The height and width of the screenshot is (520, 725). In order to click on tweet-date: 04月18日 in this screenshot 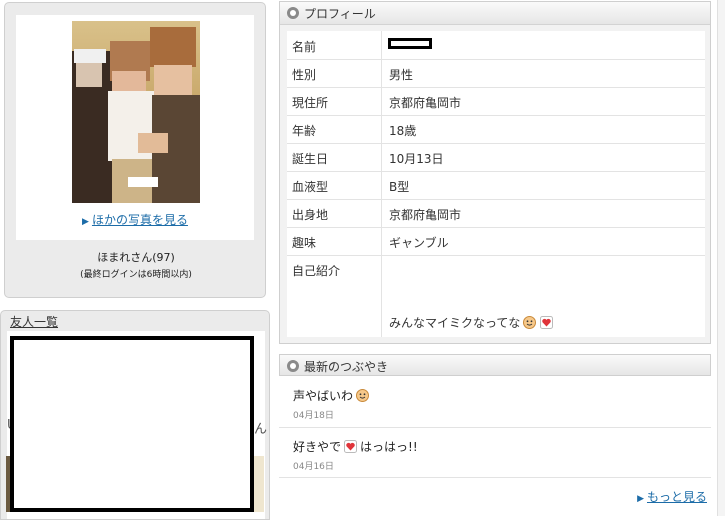, I will do `click(313, 416)`.